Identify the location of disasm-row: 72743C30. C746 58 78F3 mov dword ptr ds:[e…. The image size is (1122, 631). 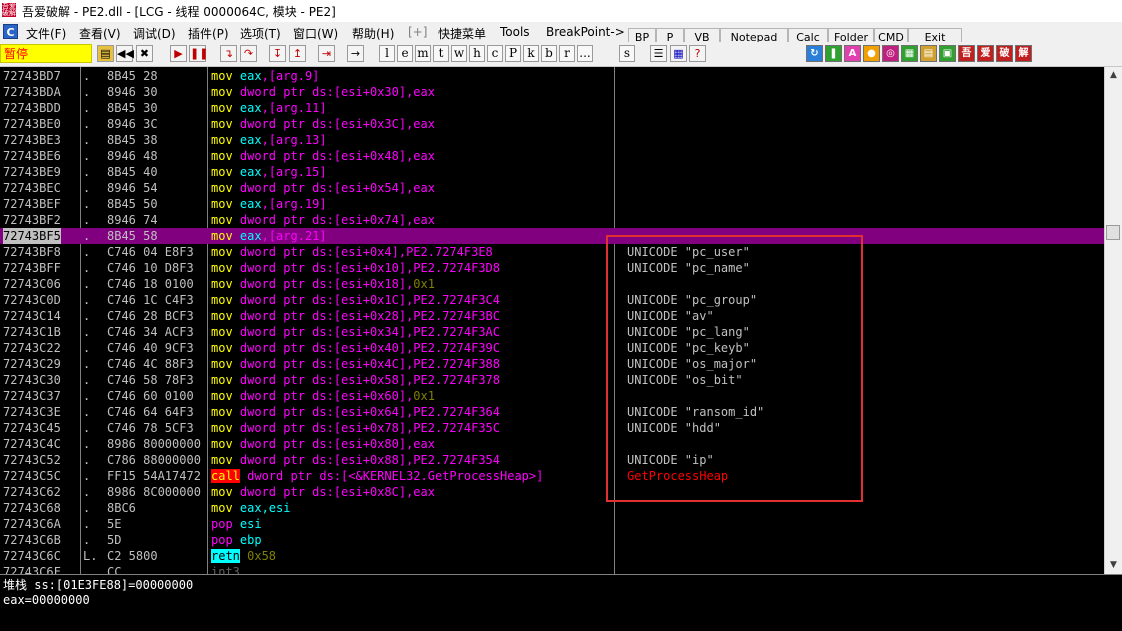
(552, 380).